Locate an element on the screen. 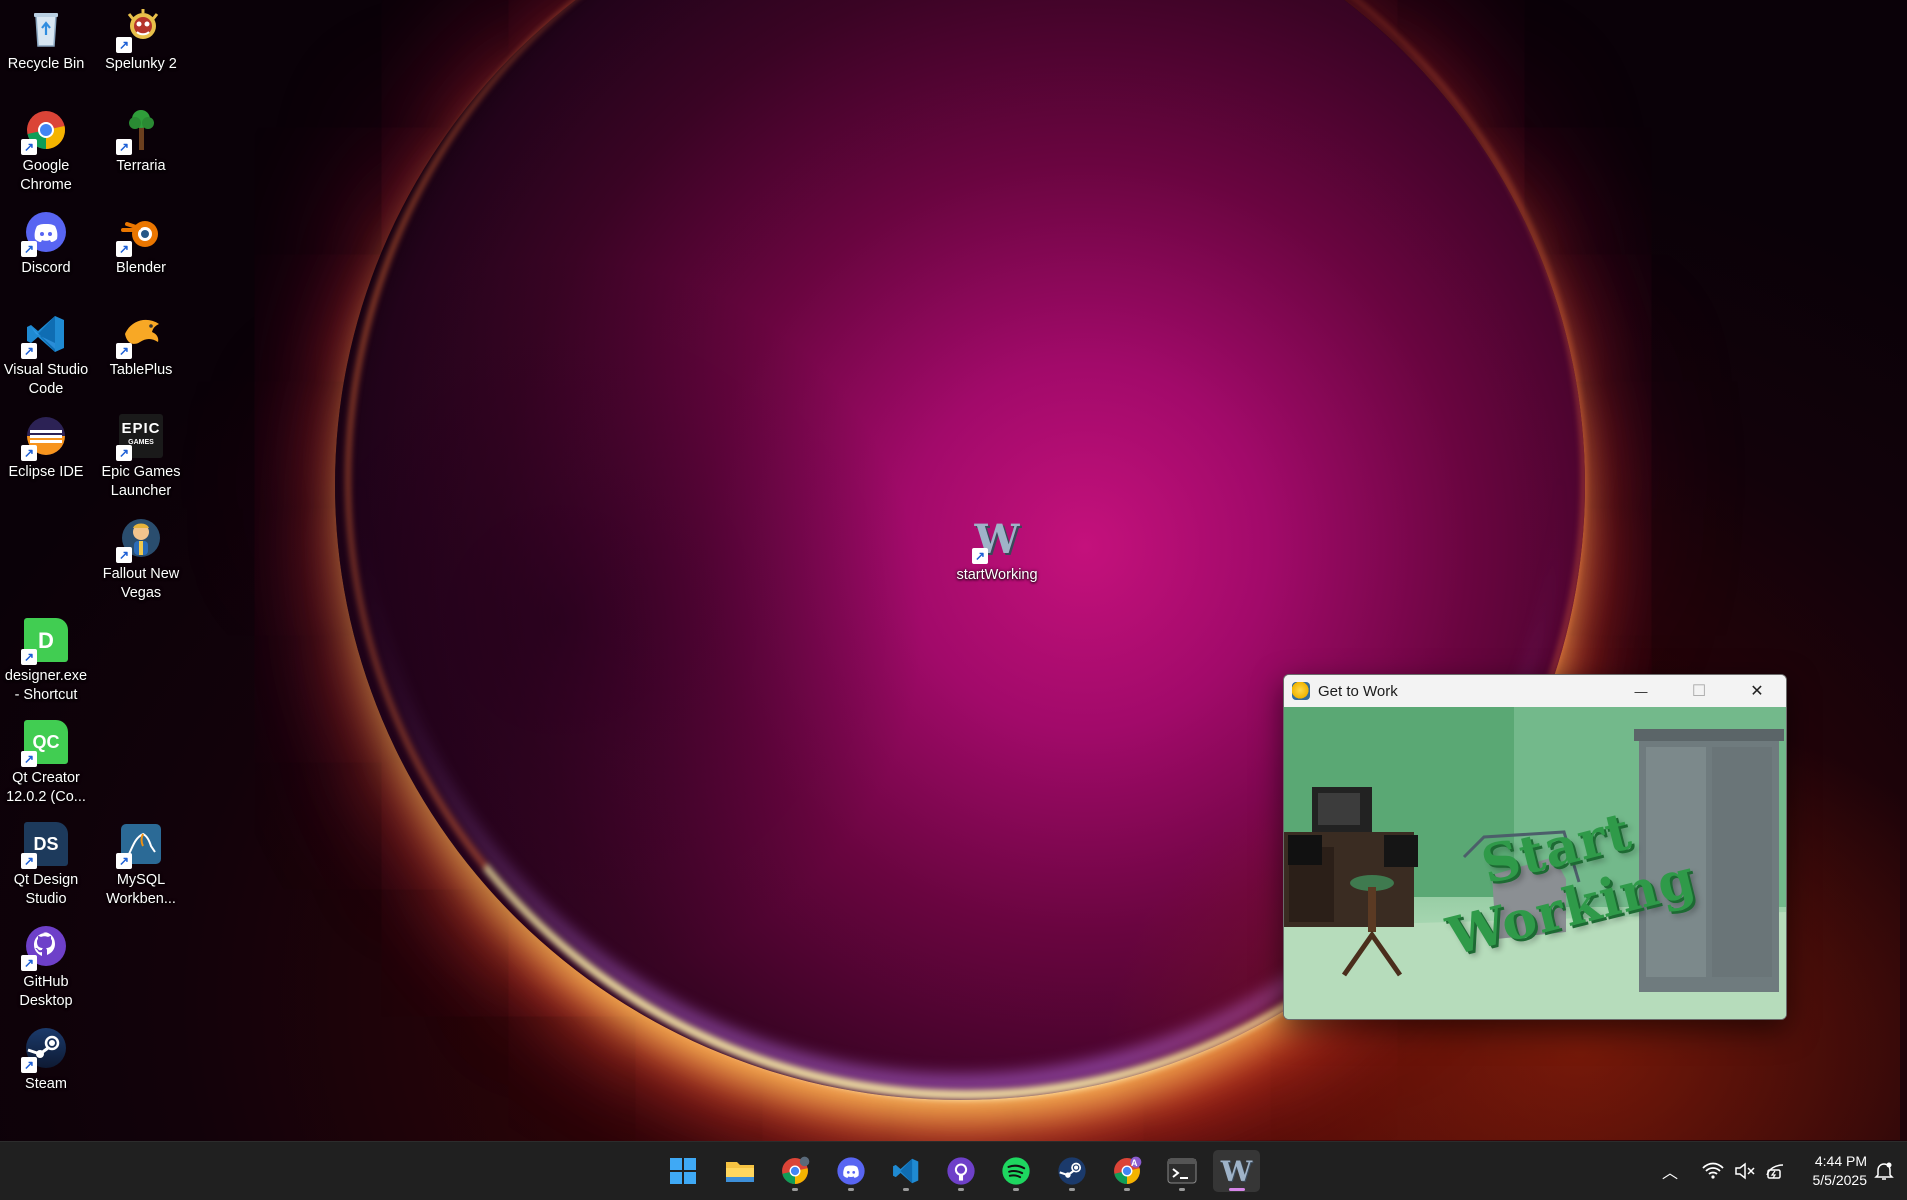  desktop-icon-tableplus: ↗ TablePlus is located at coordinates (141, 344).